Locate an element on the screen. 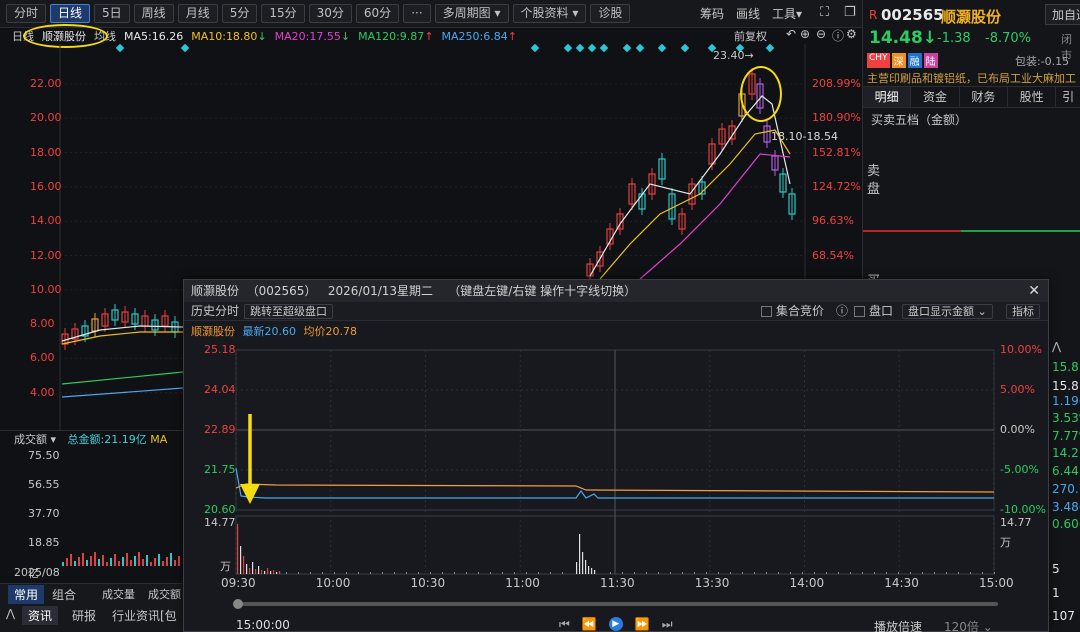  annotation-arrow-icon is located at coordinates (250, 459).